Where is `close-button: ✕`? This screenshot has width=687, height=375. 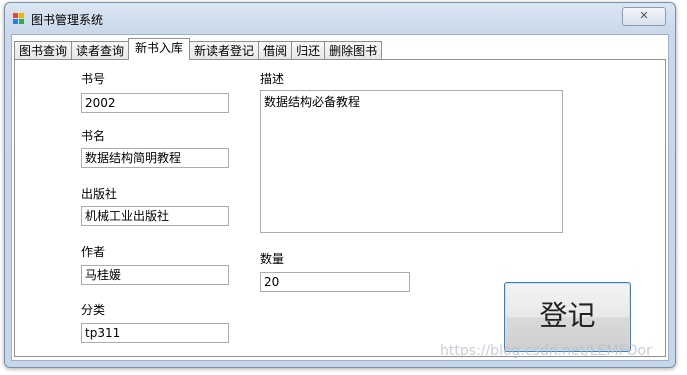
close-button: ✕ is located at coordinates (644, 16).